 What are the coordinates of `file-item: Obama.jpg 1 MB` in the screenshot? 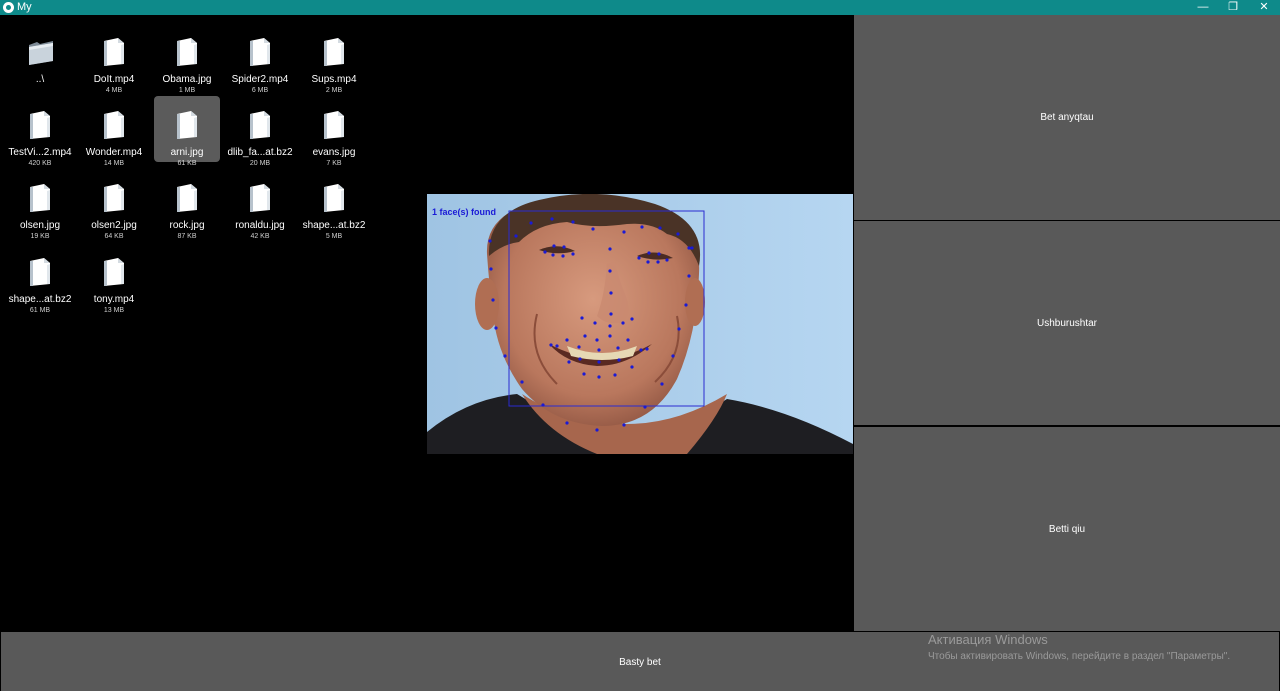 It's located at (187, 58).